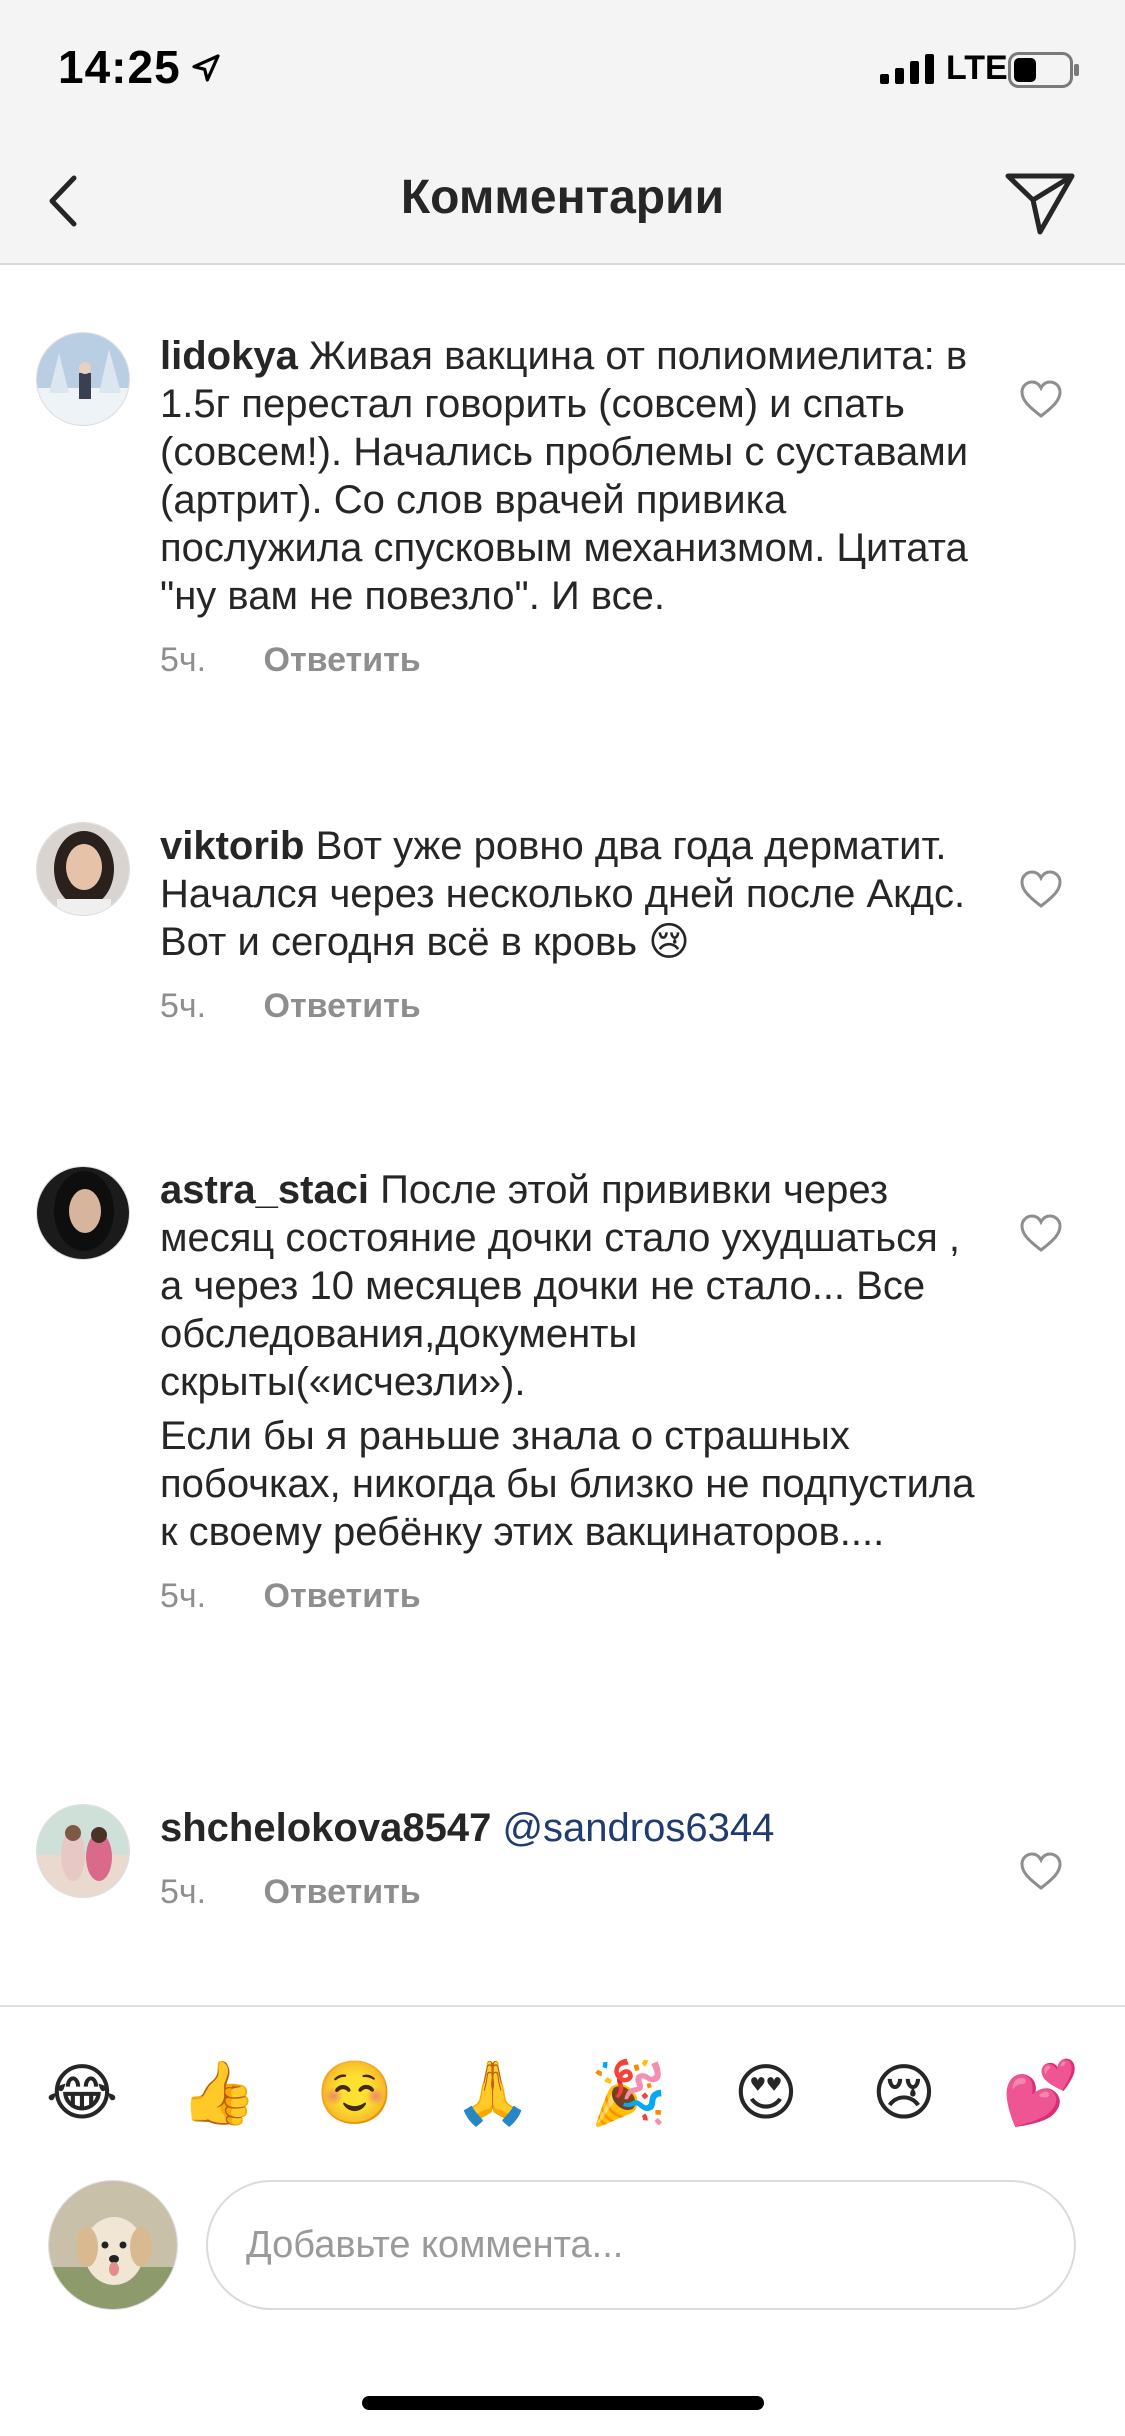  What do you see at coordinates (1040, 2093) in the screenshot?
I see `emoji-button: 💕` at bounding box center [1040, 2093].